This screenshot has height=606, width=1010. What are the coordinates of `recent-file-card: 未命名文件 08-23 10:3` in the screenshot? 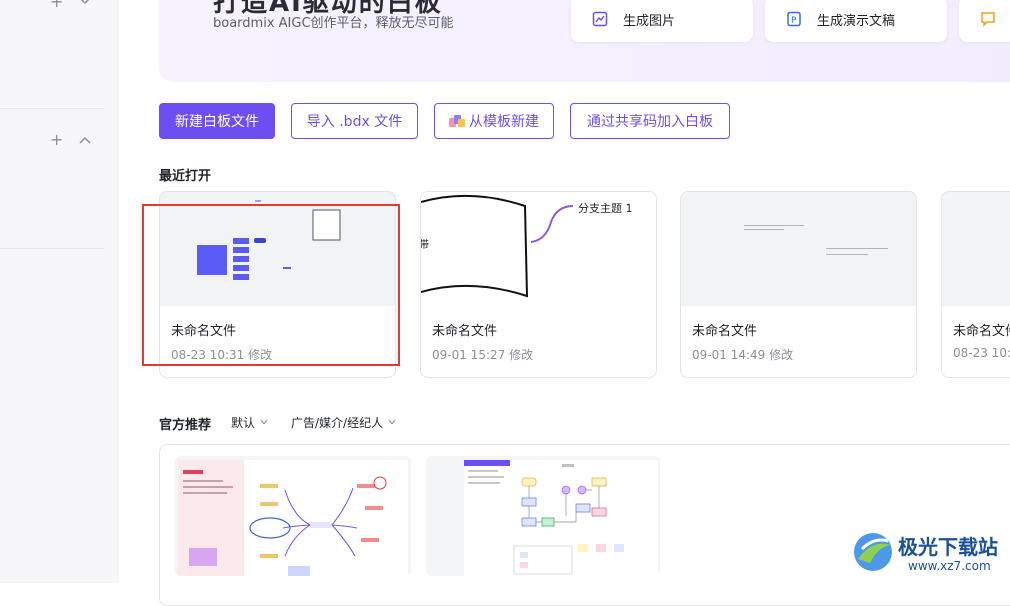 It's located at (975, 284).